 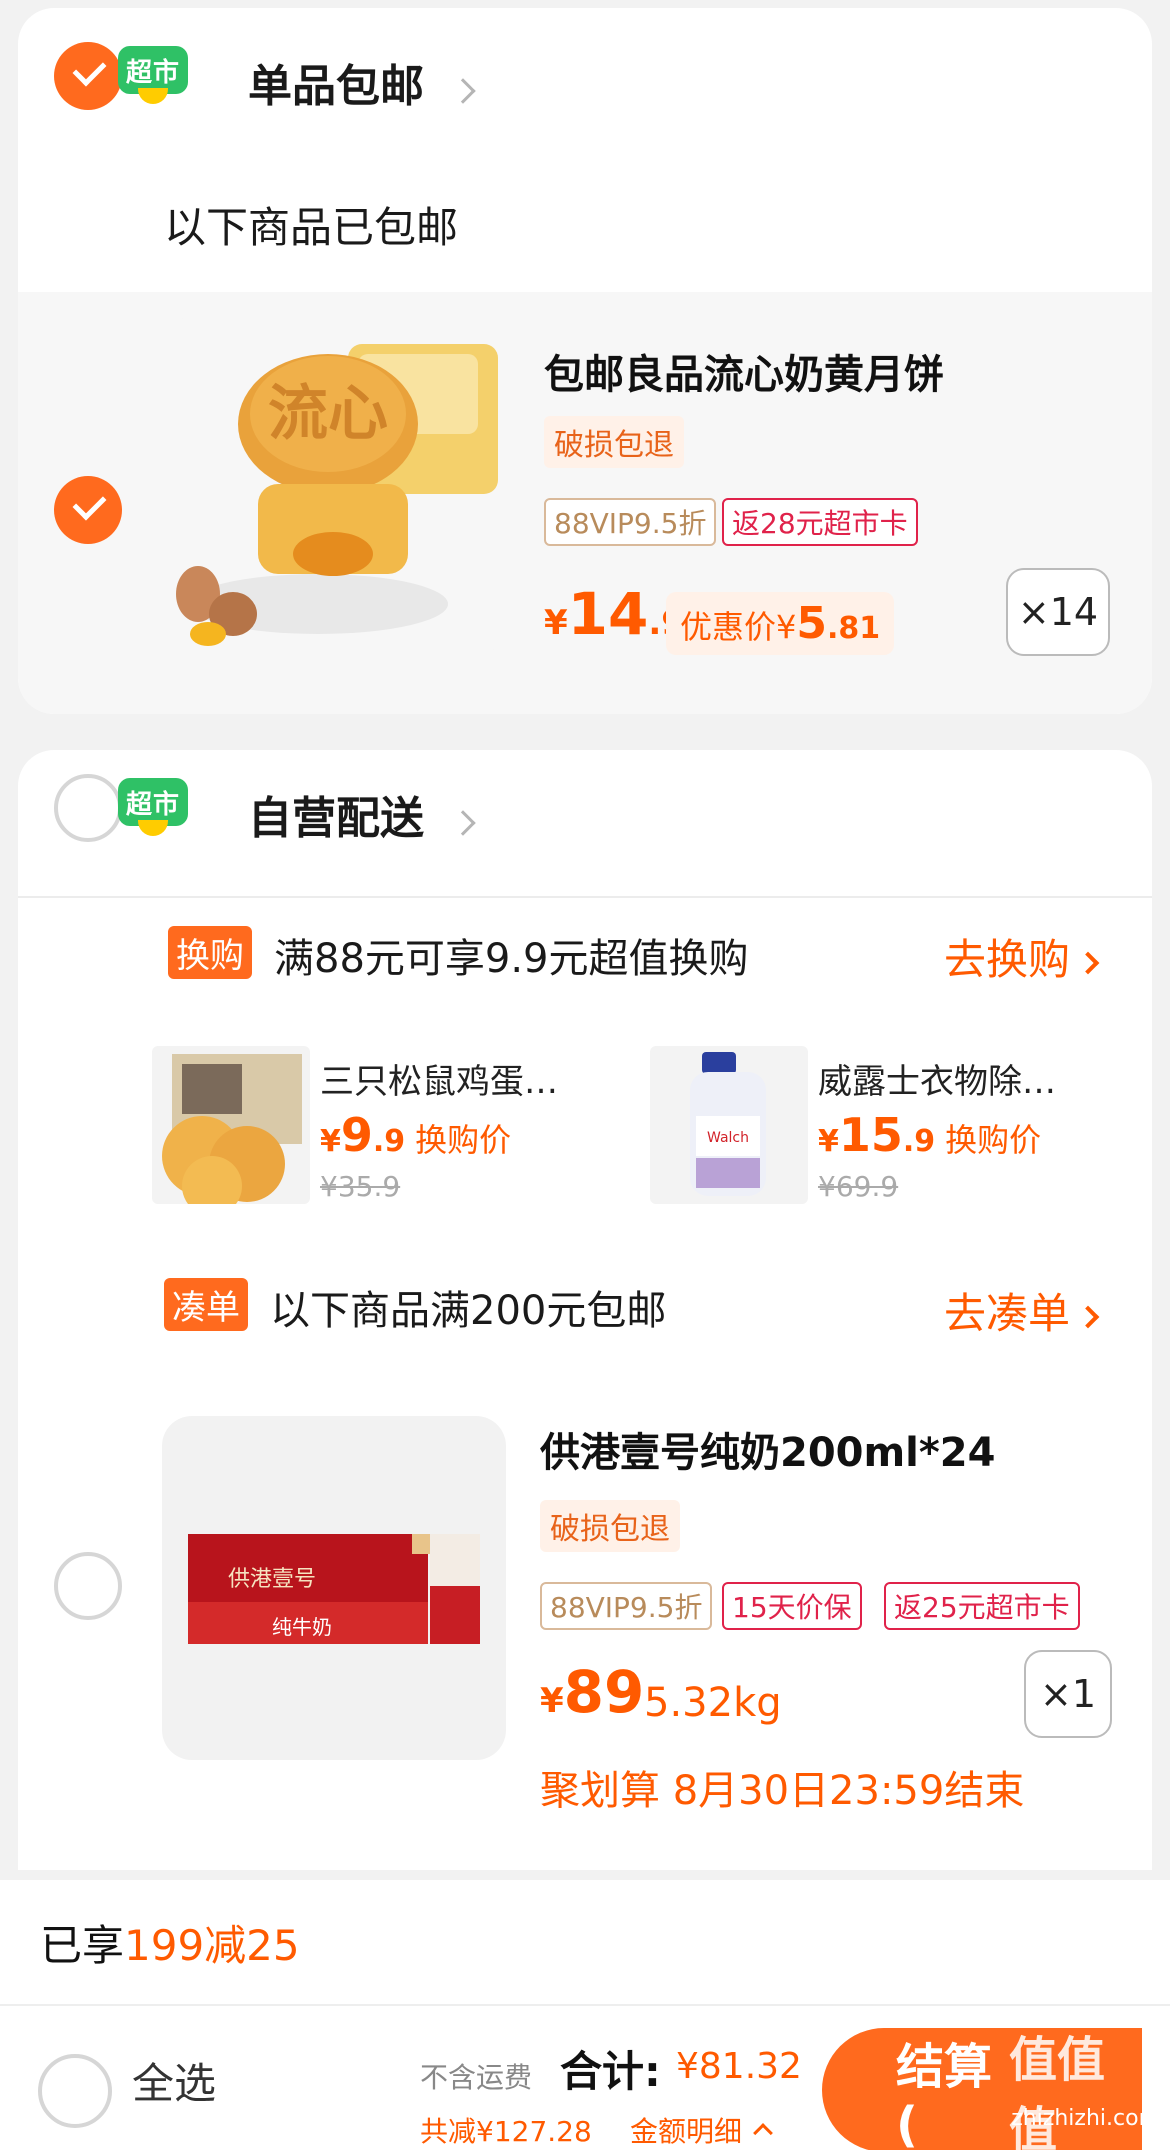 I want to click on group-title: 单品包邮, so click(x=336, y=82).